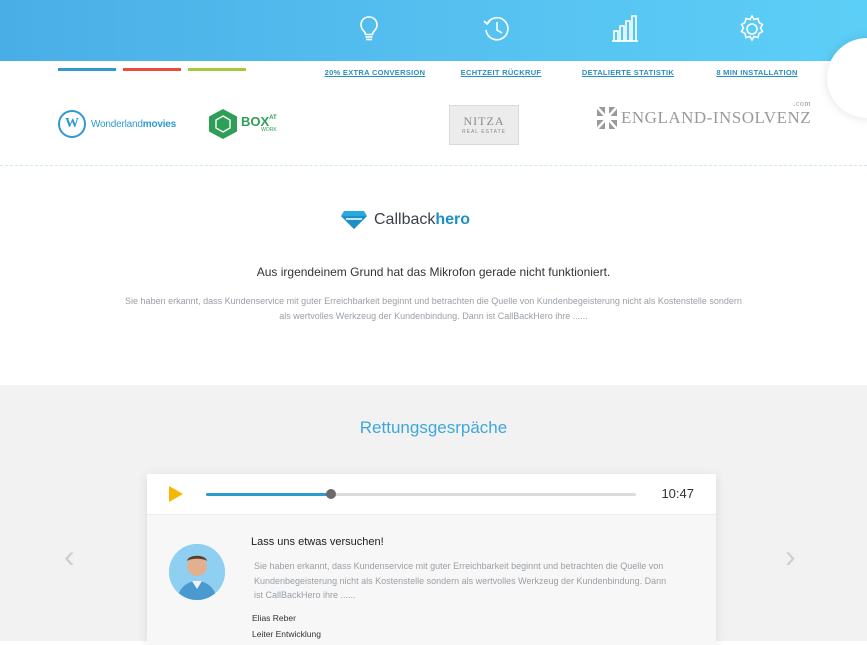  I want to click on playback-time: 10:47, so click(677, 493).